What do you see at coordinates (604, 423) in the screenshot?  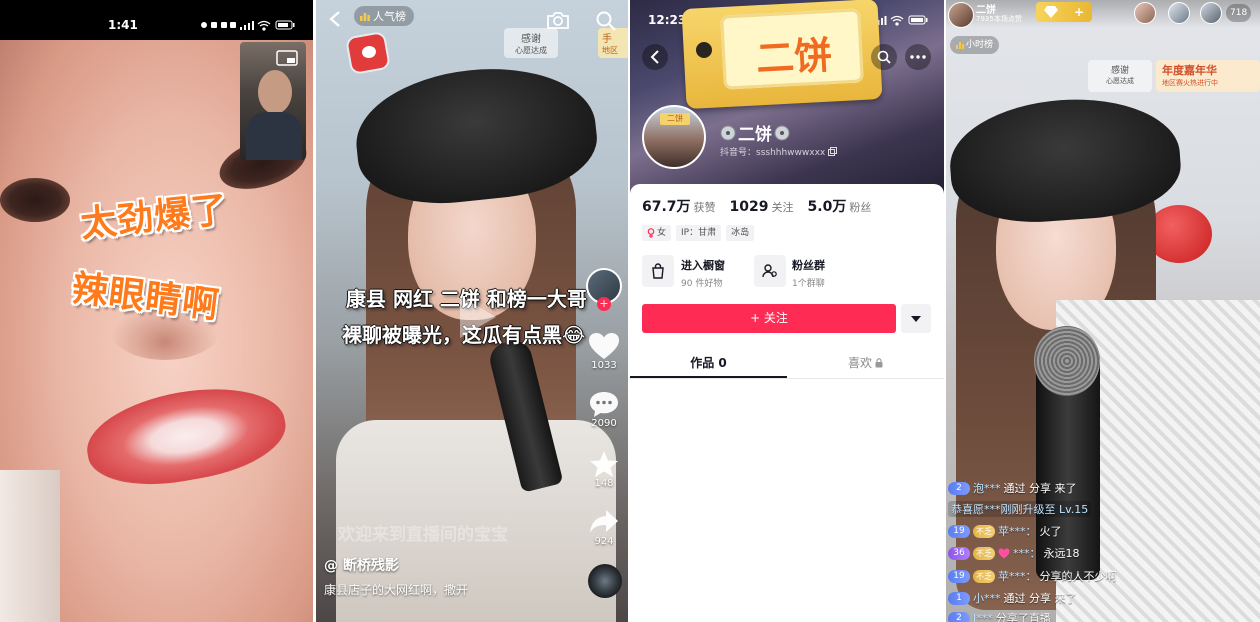 I see `comment-count: 2090` at bounding box center [604, 423].